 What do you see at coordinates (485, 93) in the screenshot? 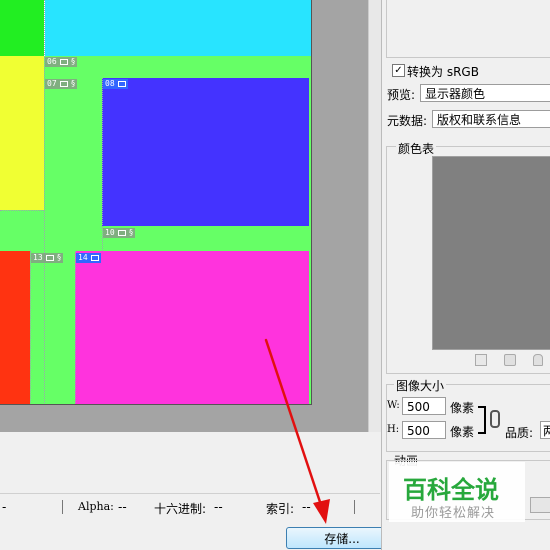
I see `preview-select: 显示器颜色` at bounding box center [485, 93].